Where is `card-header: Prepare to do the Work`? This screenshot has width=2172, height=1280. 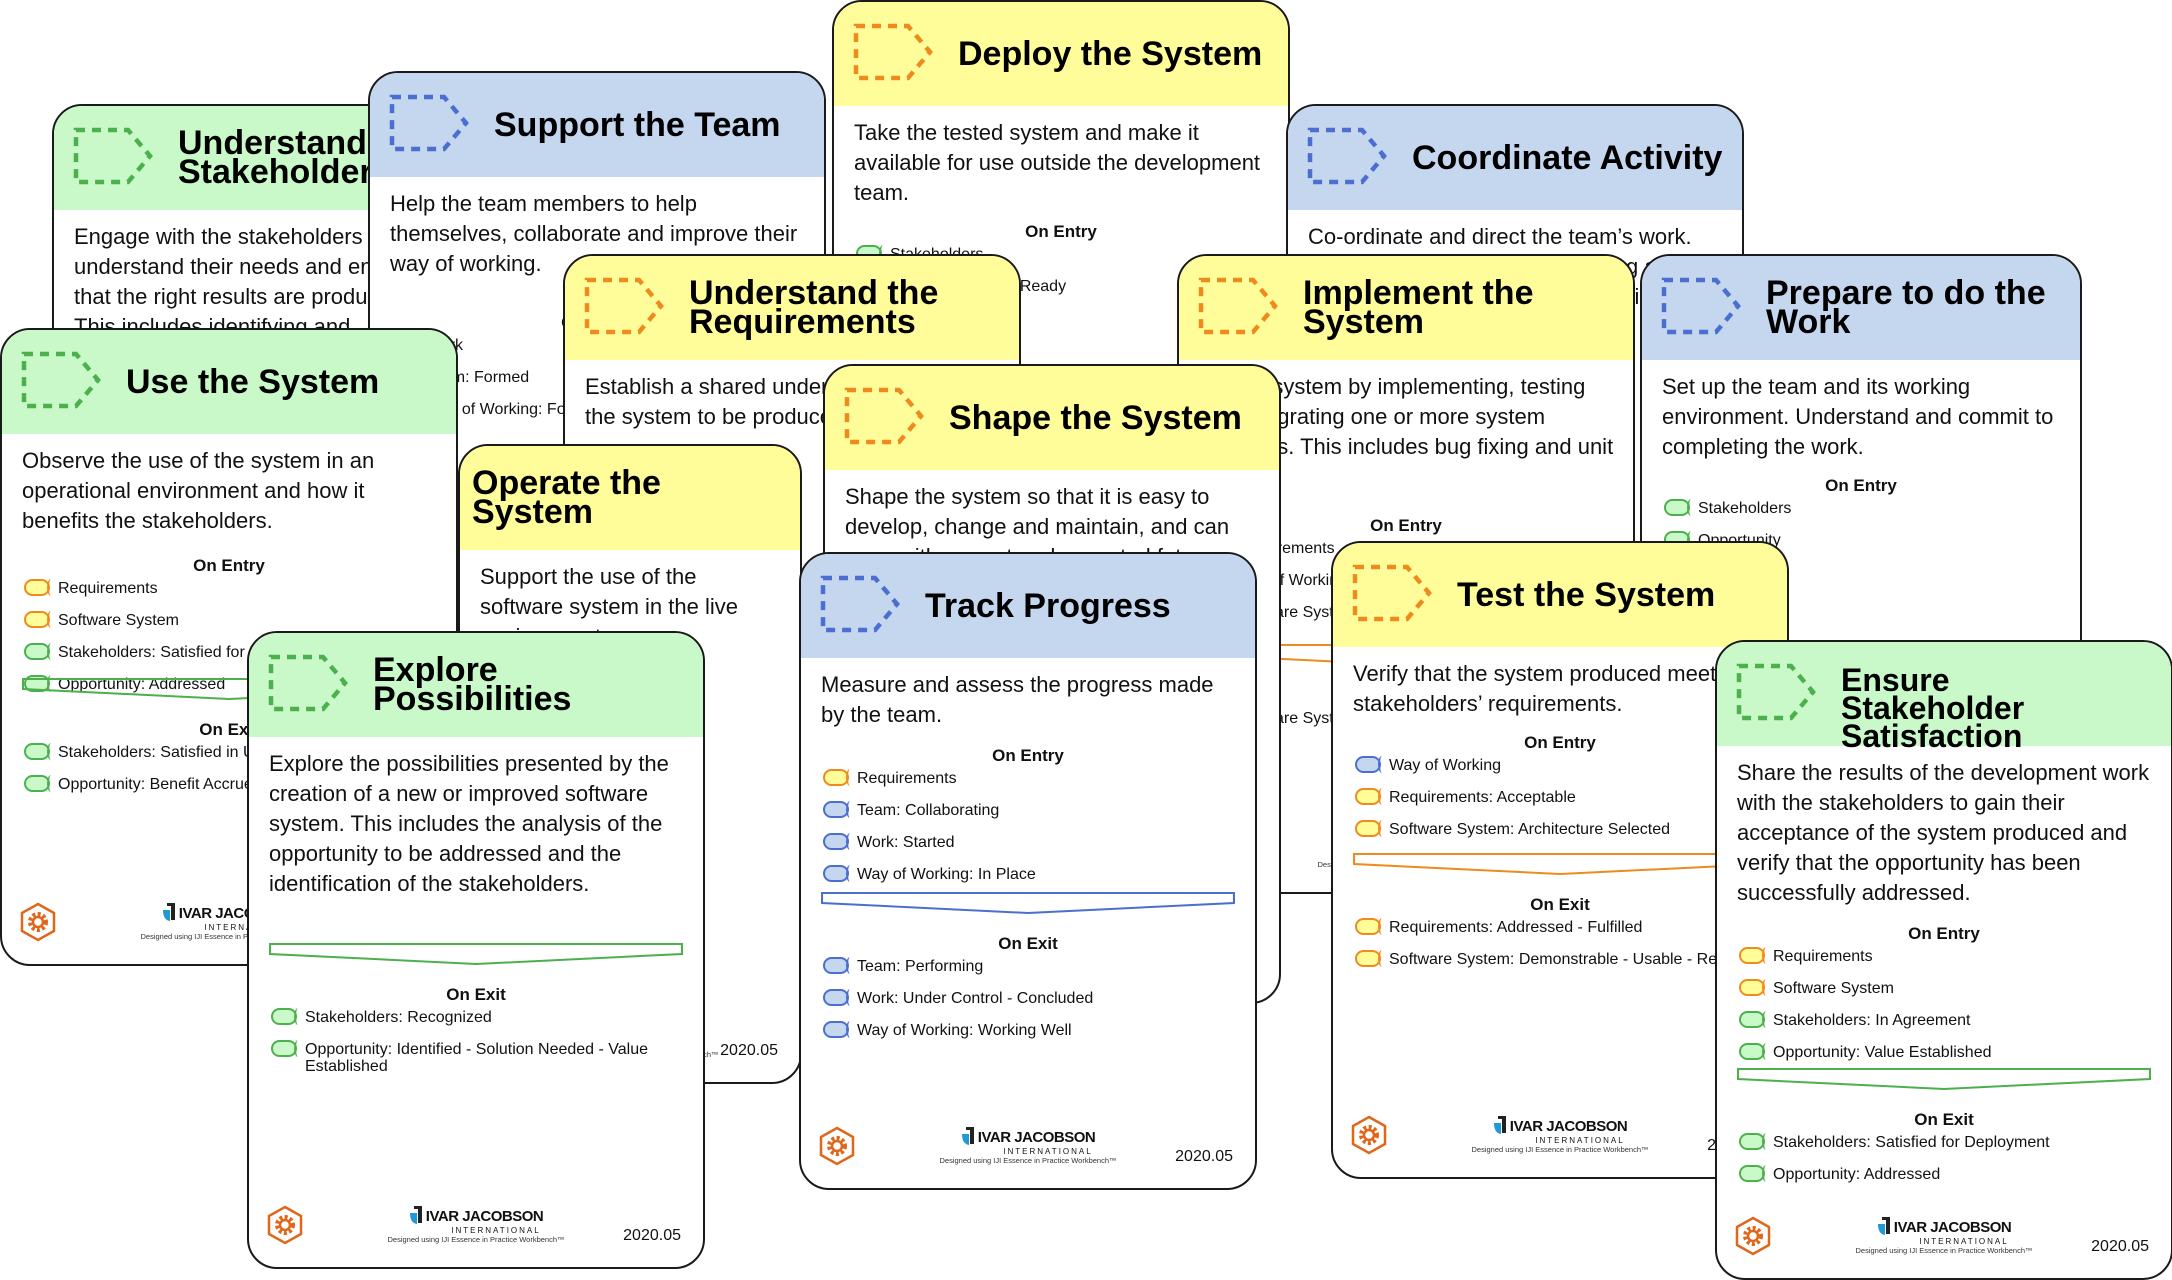 card-header: Prepare to do the Work is located at coordinates (1861, 308).